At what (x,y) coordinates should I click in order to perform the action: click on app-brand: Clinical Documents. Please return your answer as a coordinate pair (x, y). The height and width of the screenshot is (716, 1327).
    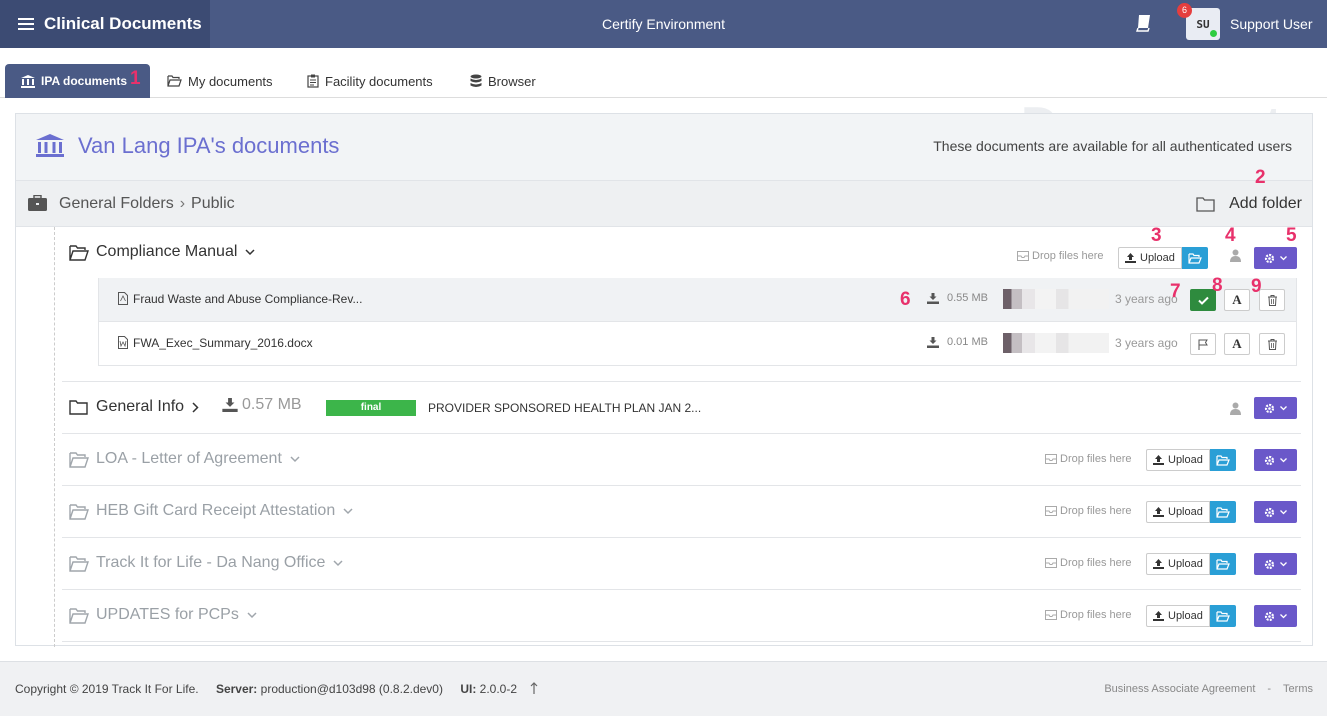
    Looking at the image, I should click on (105, 24).